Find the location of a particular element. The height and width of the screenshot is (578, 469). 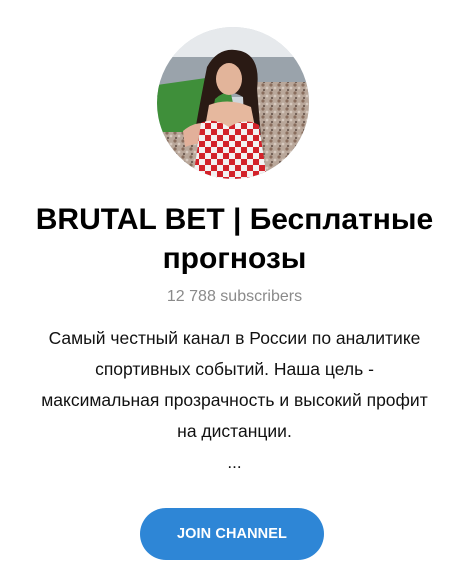

channel-title: BRUTAL BET | Бесплатные прогнозы is located at coordinates (234, 239).